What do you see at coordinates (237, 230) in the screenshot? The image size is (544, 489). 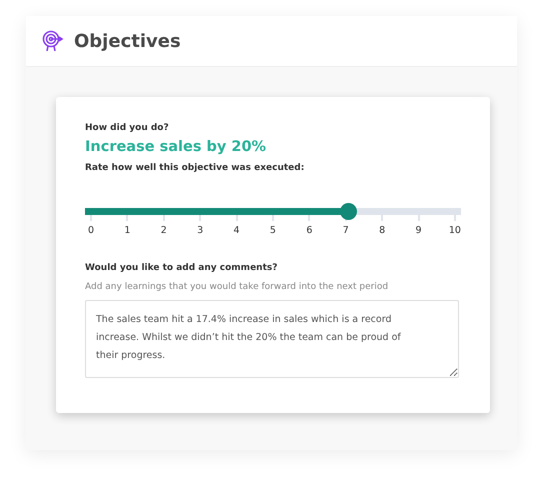 I see `tick-label: 4` at bounding box center [237, 230].